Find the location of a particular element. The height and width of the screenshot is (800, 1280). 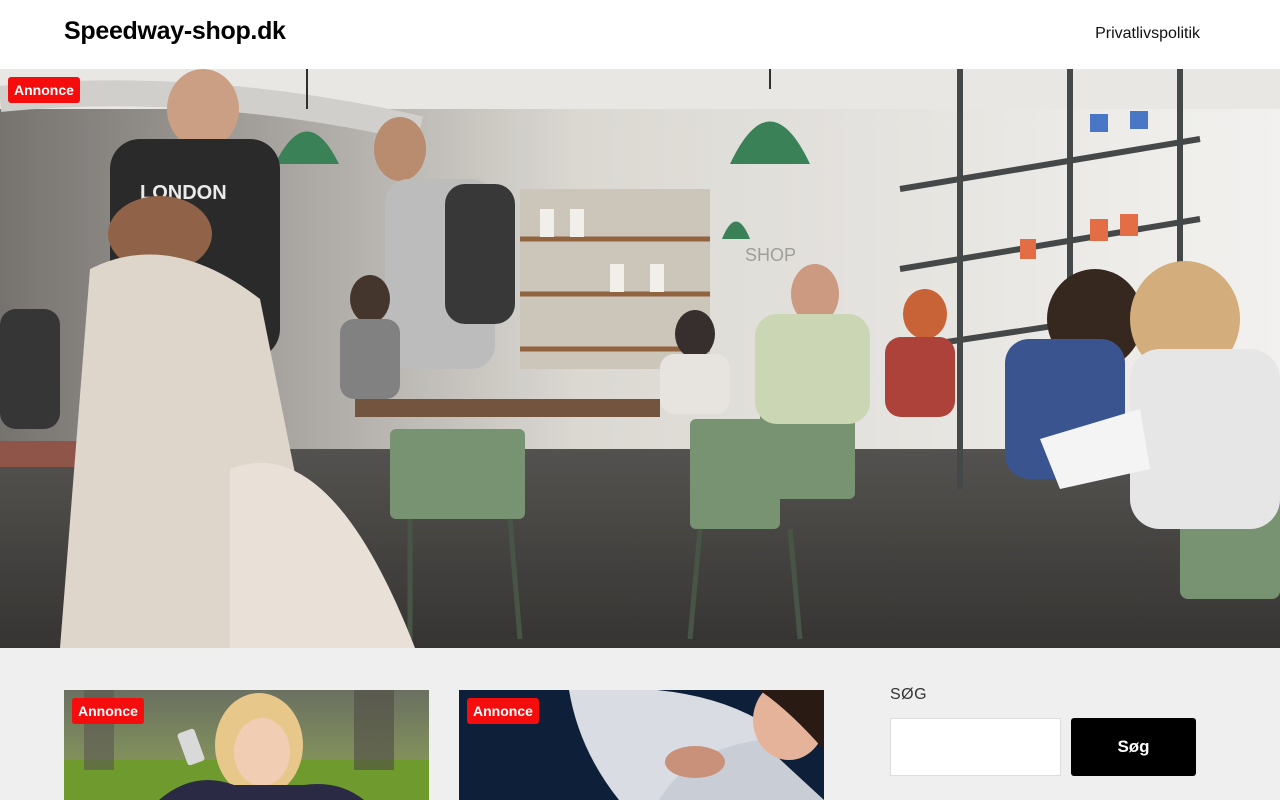

nav-item-privacy-policy: Privatlivspolitik is located at coordinates (1147, 34).